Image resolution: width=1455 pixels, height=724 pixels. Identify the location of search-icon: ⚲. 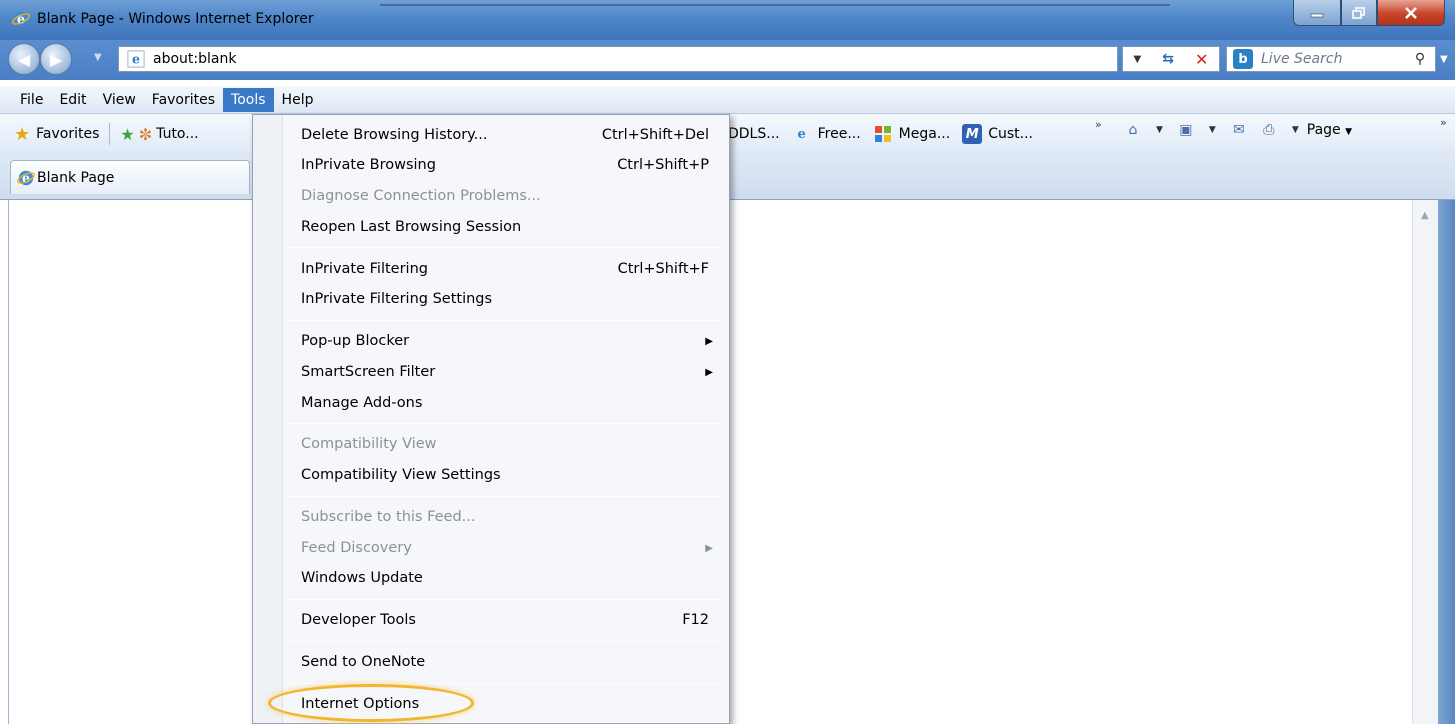
(1420, 59).